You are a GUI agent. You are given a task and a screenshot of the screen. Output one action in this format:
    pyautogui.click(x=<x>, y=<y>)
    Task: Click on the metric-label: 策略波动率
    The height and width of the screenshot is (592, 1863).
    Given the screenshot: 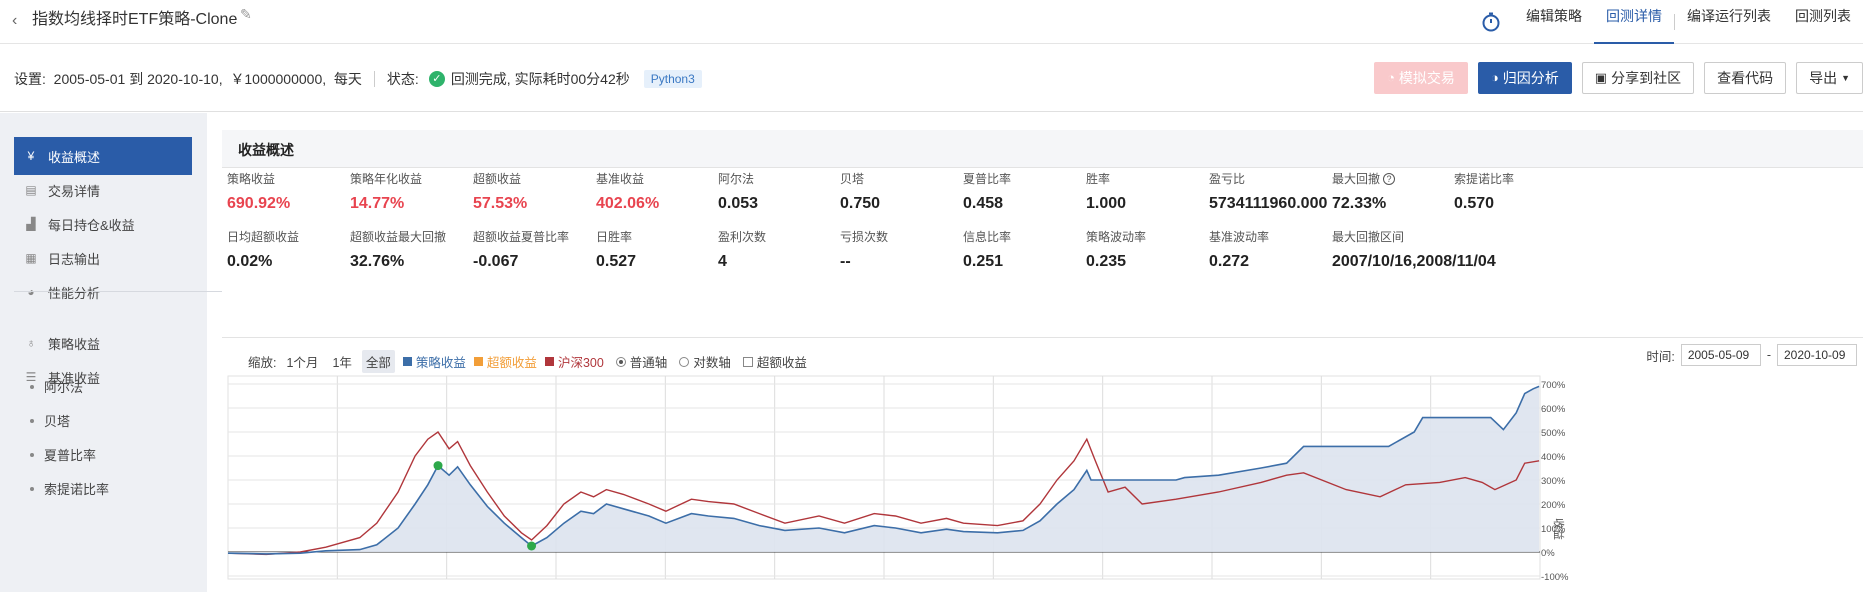 What is the action you would take?
    pyautogui.click(x=1156, y=236)
    